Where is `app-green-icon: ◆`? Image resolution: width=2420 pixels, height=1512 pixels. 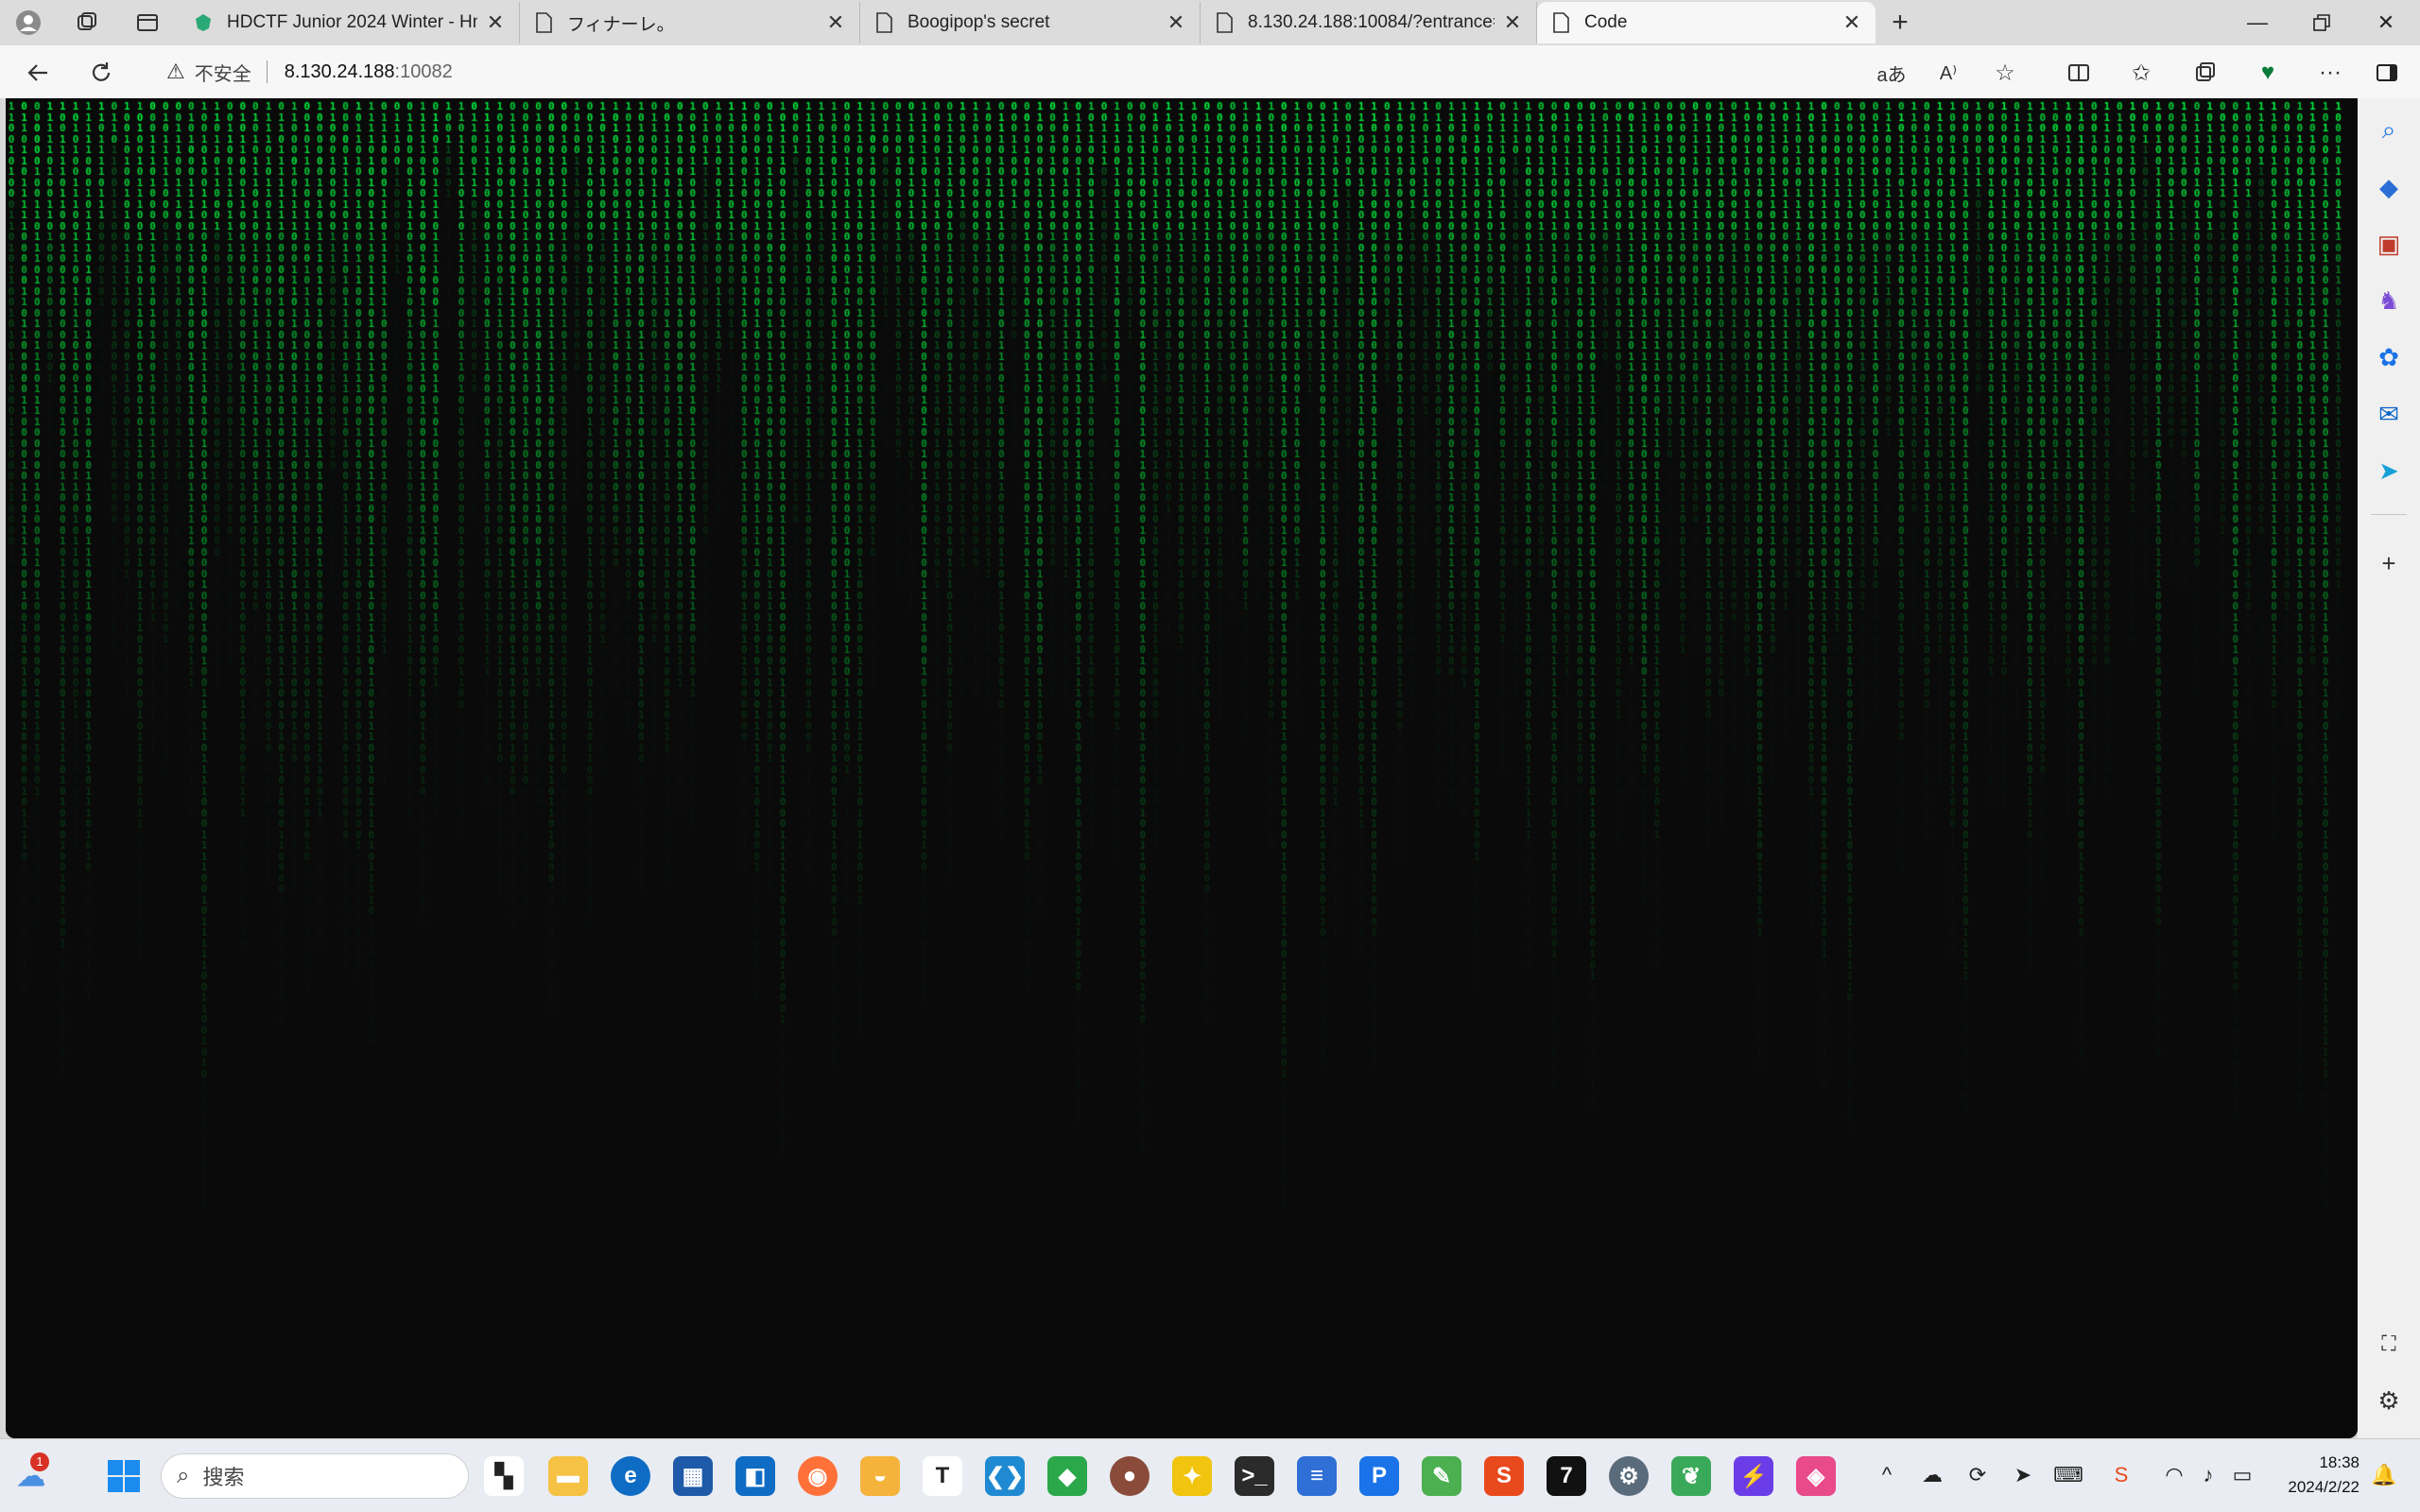 app-green-icon: ◆ is located at coordinates (1067, 1476).